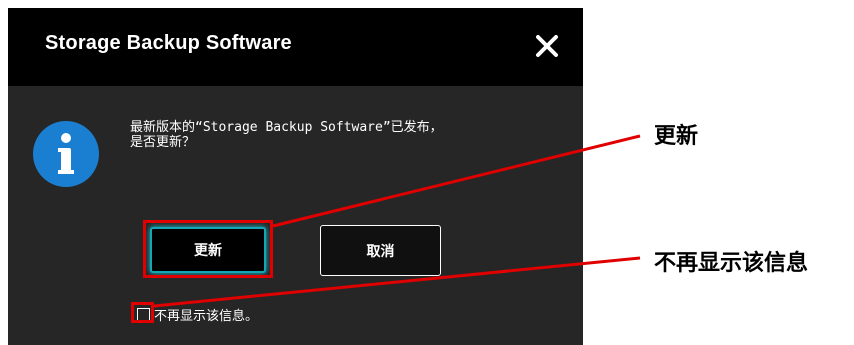  Describe the element at coordinates (208, 249) in the screenshot. I see `callout-box-update` at that location.